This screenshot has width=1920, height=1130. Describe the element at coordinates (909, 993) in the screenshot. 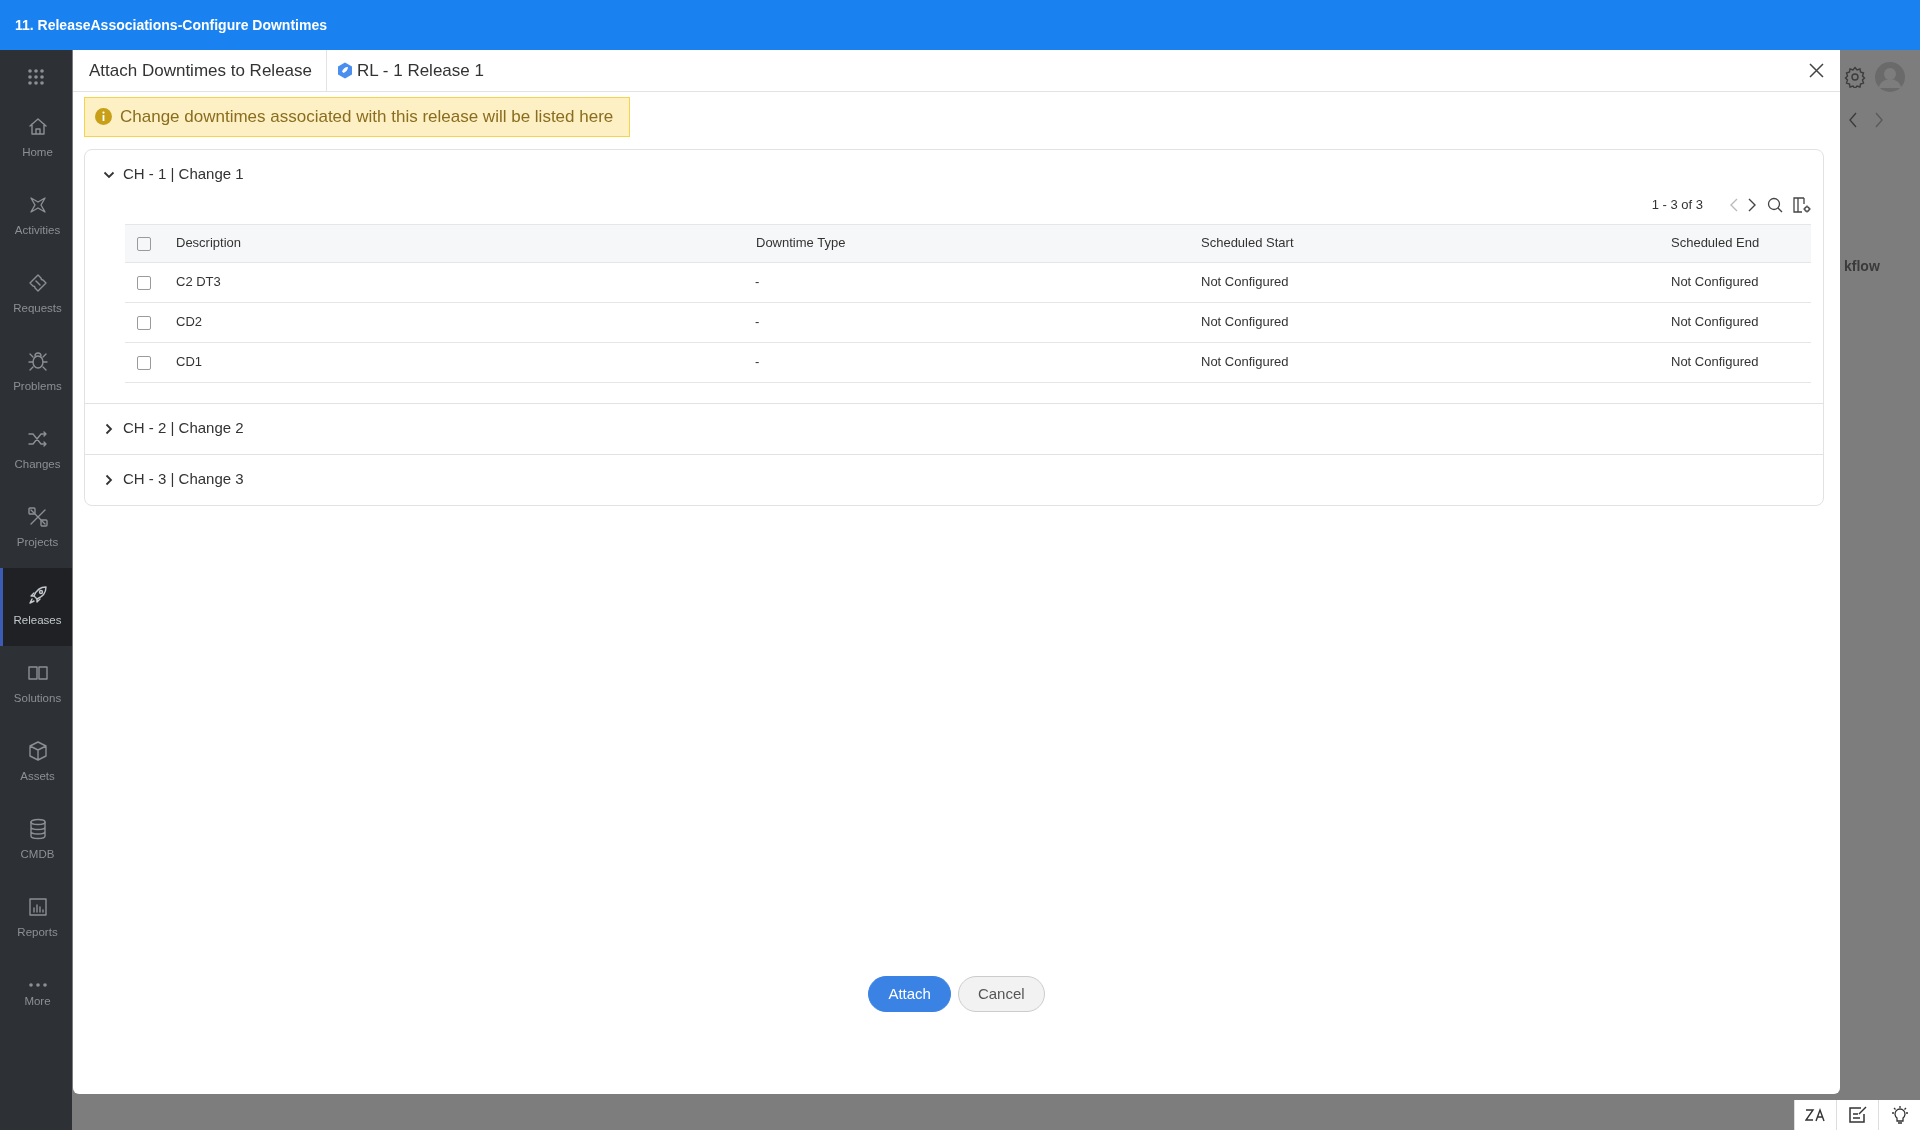

I see `attach-button: Attach` at that location.